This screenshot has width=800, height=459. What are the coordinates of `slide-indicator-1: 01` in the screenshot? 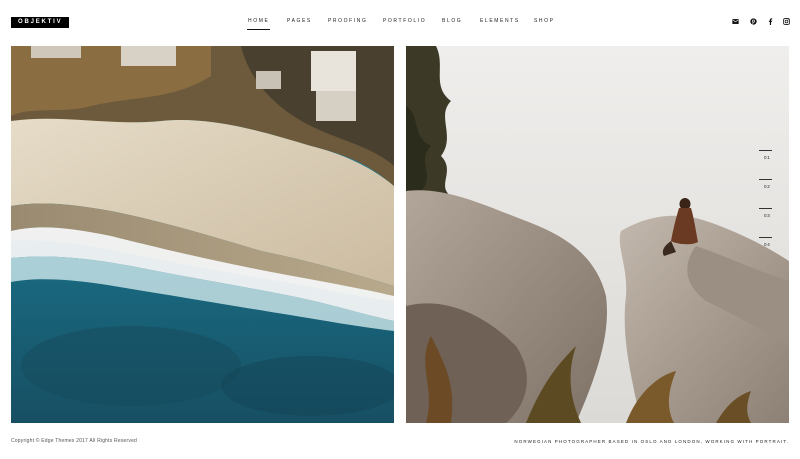 It's located at (767, 164).